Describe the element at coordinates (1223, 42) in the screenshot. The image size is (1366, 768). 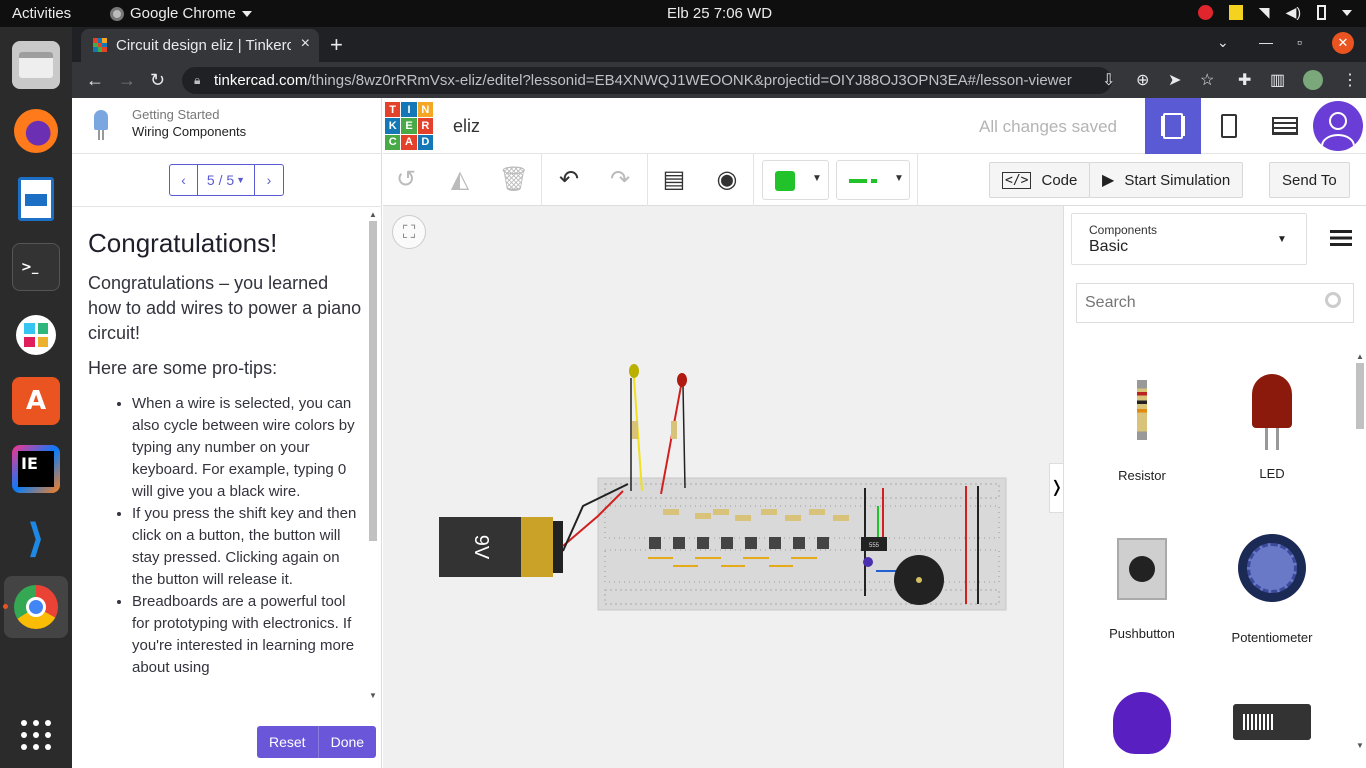
I see `tab-search-icon: ⌄` at that location.